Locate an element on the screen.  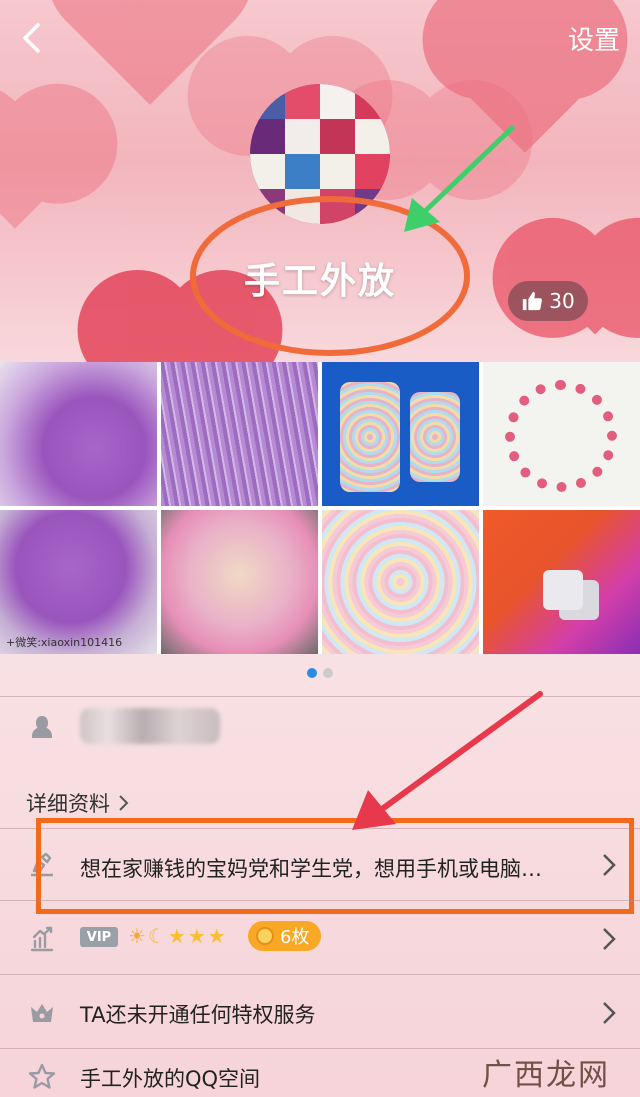
detail-info-link: 详细资料 is located at coordinates (78, 803).